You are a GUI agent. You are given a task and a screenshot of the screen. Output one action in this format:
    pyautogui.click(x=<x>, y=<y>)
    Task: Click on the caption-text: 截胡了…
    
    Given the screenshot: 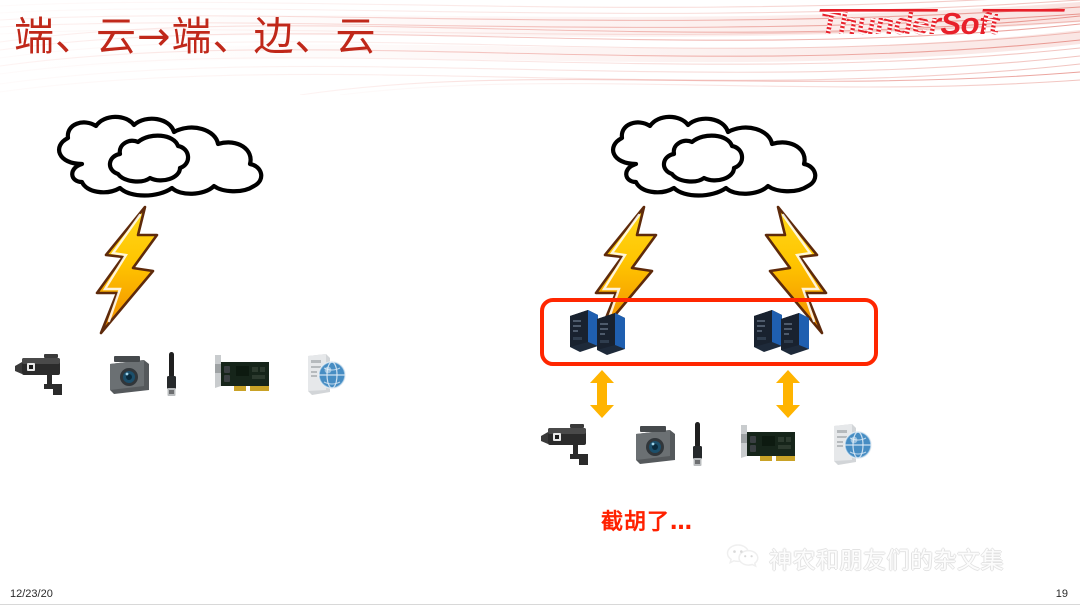 What is the action you would take?
    pyautogui.click(x=647, y=522)
    